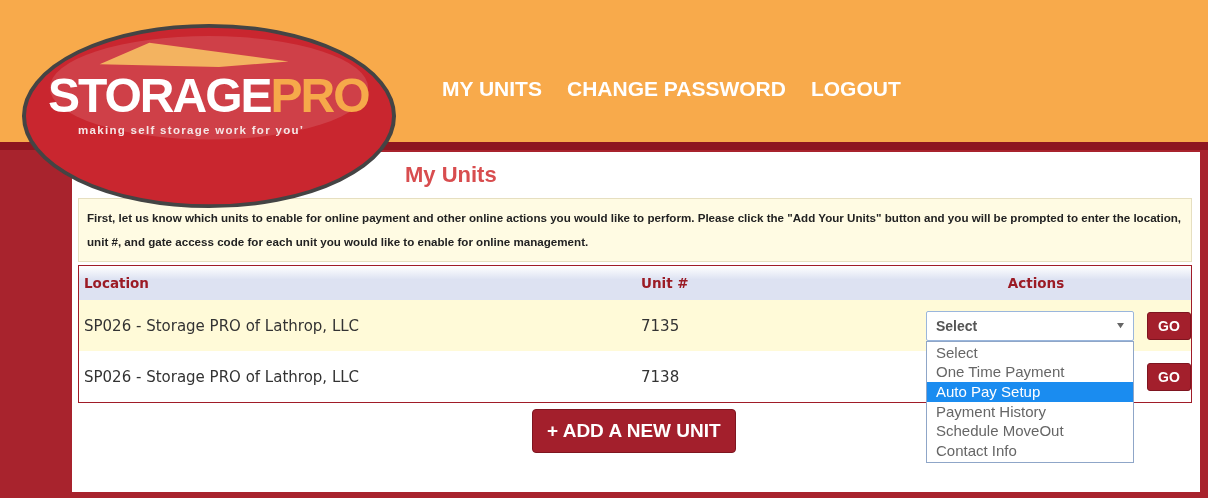 The image size is (1208, 498). What do you see at coordinates (635, 230) in the screenshot?
I see `notice-text: First, let us know which units to enable for online payment and other online actions you would like to perform. Please click the "Add Your Units" button and you will be prompted to enter the location, unit #, and gate access code for each unit you would like to enable for online management.` at bounding box center [635, 230].